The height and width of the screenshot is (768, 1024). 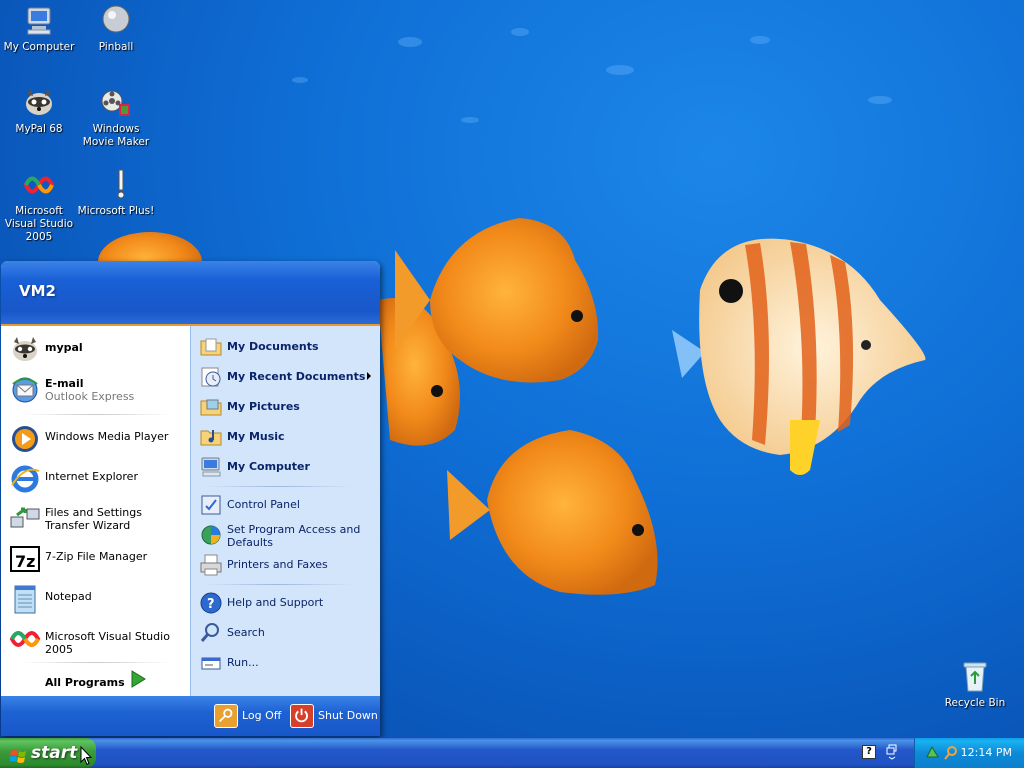 What do you see at coordinates (25, 439) in the screenshot?
I see `media-player-icon` at bounding box center [25, 439].